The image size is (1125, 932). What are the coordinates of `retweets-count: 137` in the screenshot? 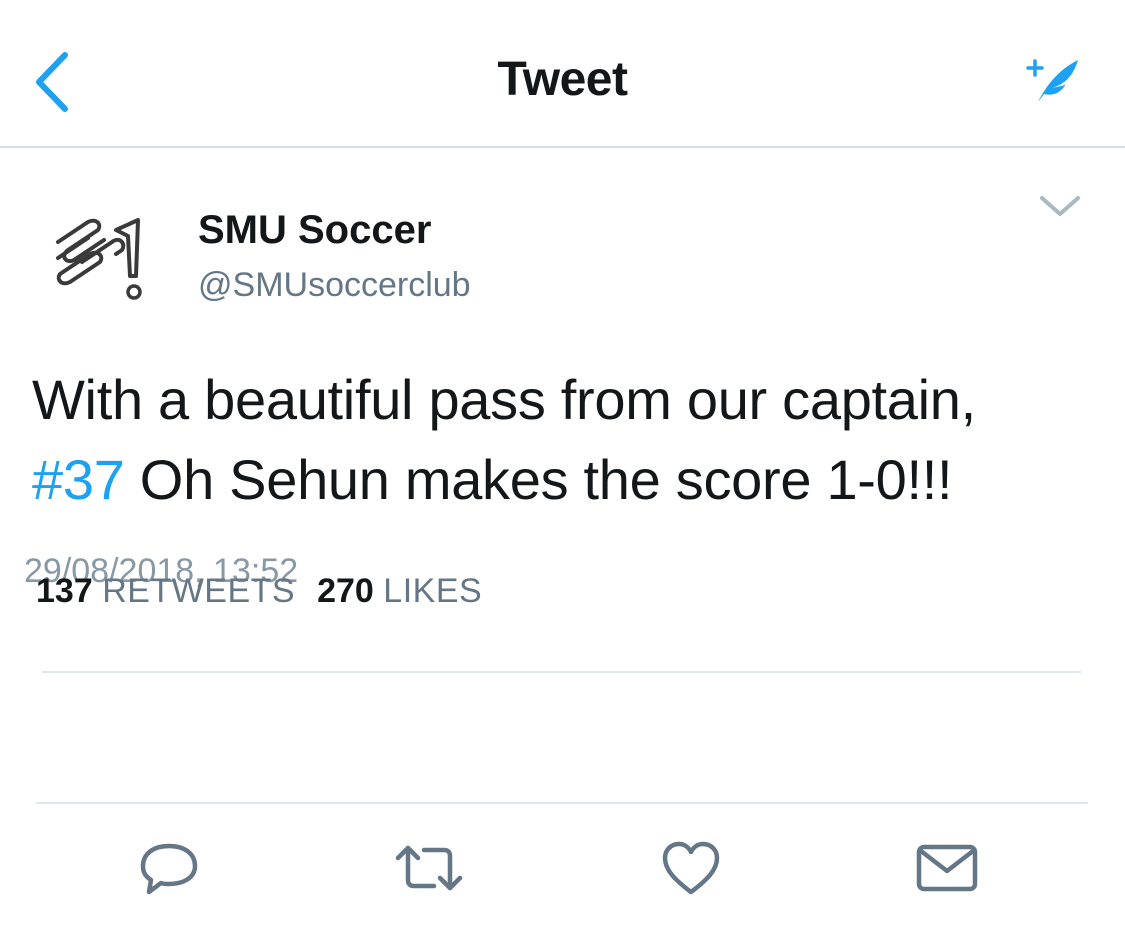 It's located at (64, 591).